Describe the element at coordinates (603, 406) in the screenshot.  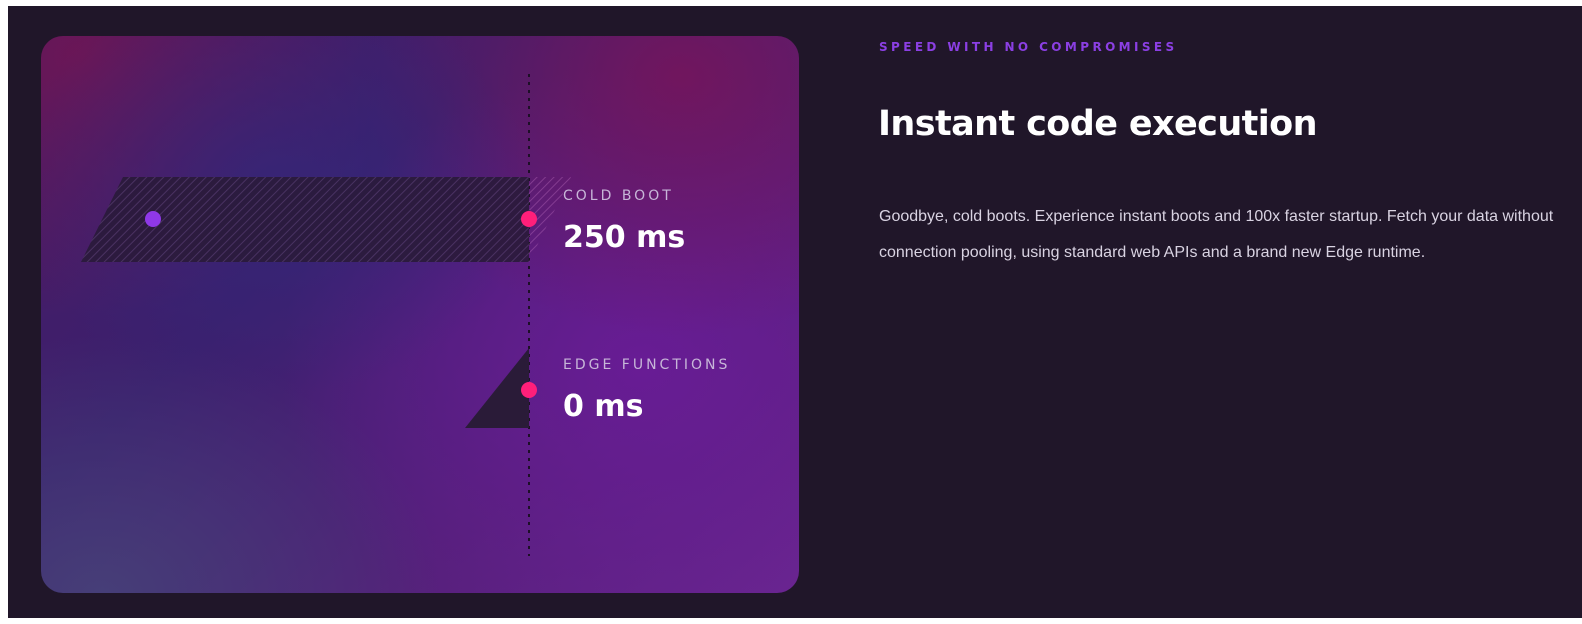
I see `edge-functions-value: 0 ms` at that location.